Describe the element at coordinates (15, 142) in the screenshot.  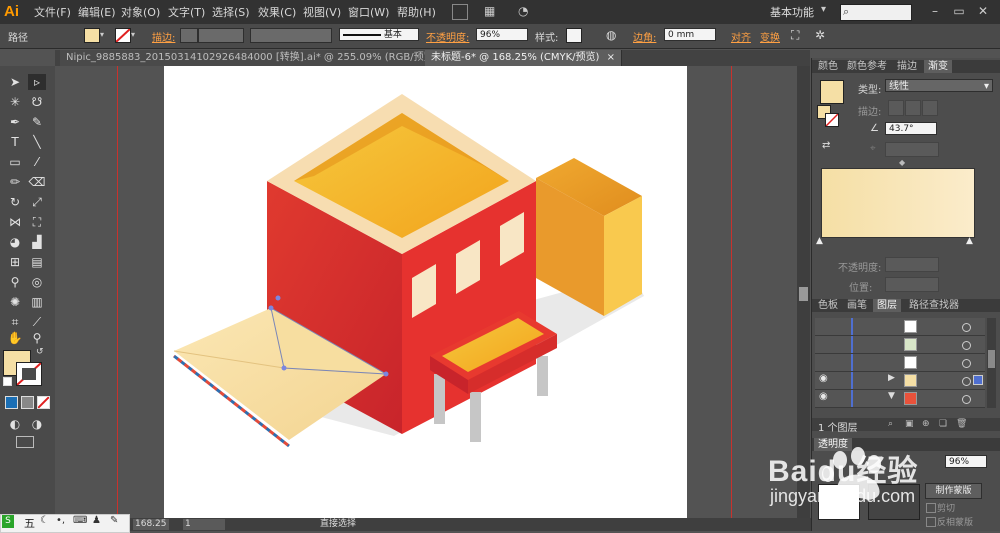
I see `type-tool-icon: T` at that location.